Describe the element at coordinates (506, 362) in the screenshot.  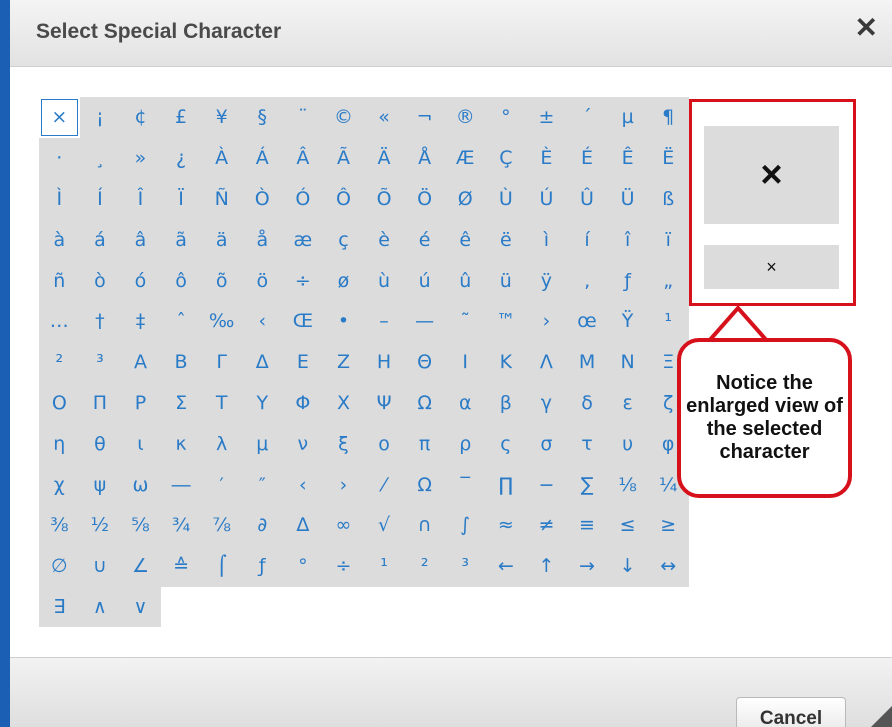
I see `char-cell: Κ` at that location.